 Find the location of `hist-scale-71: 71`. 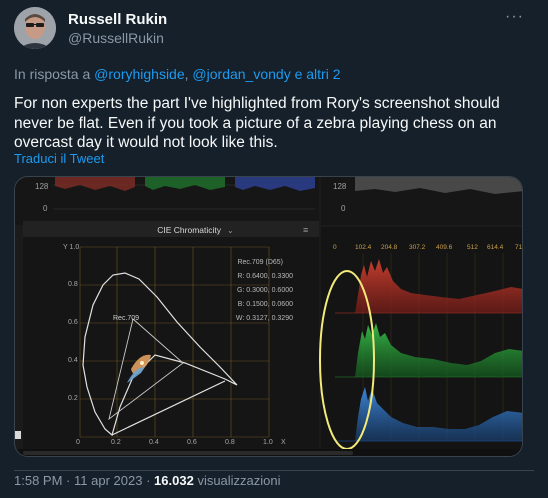

hist-scale-71: 71 is located at coordinates (519, 247).